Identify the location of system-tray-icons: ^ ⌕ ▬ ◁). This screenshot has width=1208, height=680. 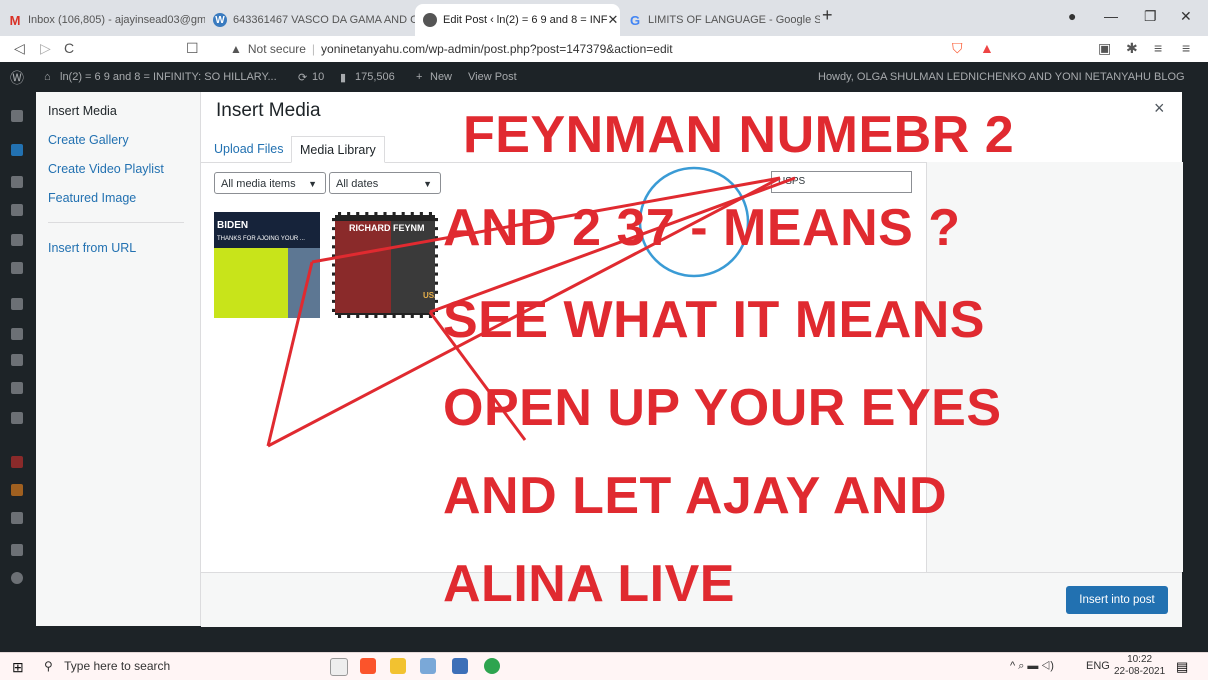
(1032, 666).